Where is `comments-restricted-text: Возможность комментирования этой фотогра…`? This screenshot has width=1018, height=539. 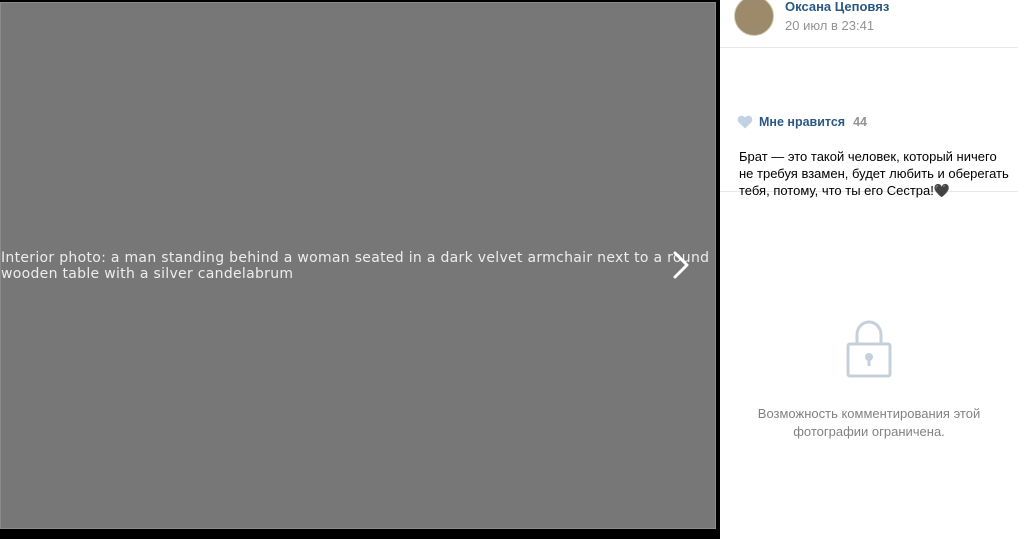 comments-restricted-text: Возможность комментирования этой фотогра… is located at coordinates (869, 422).